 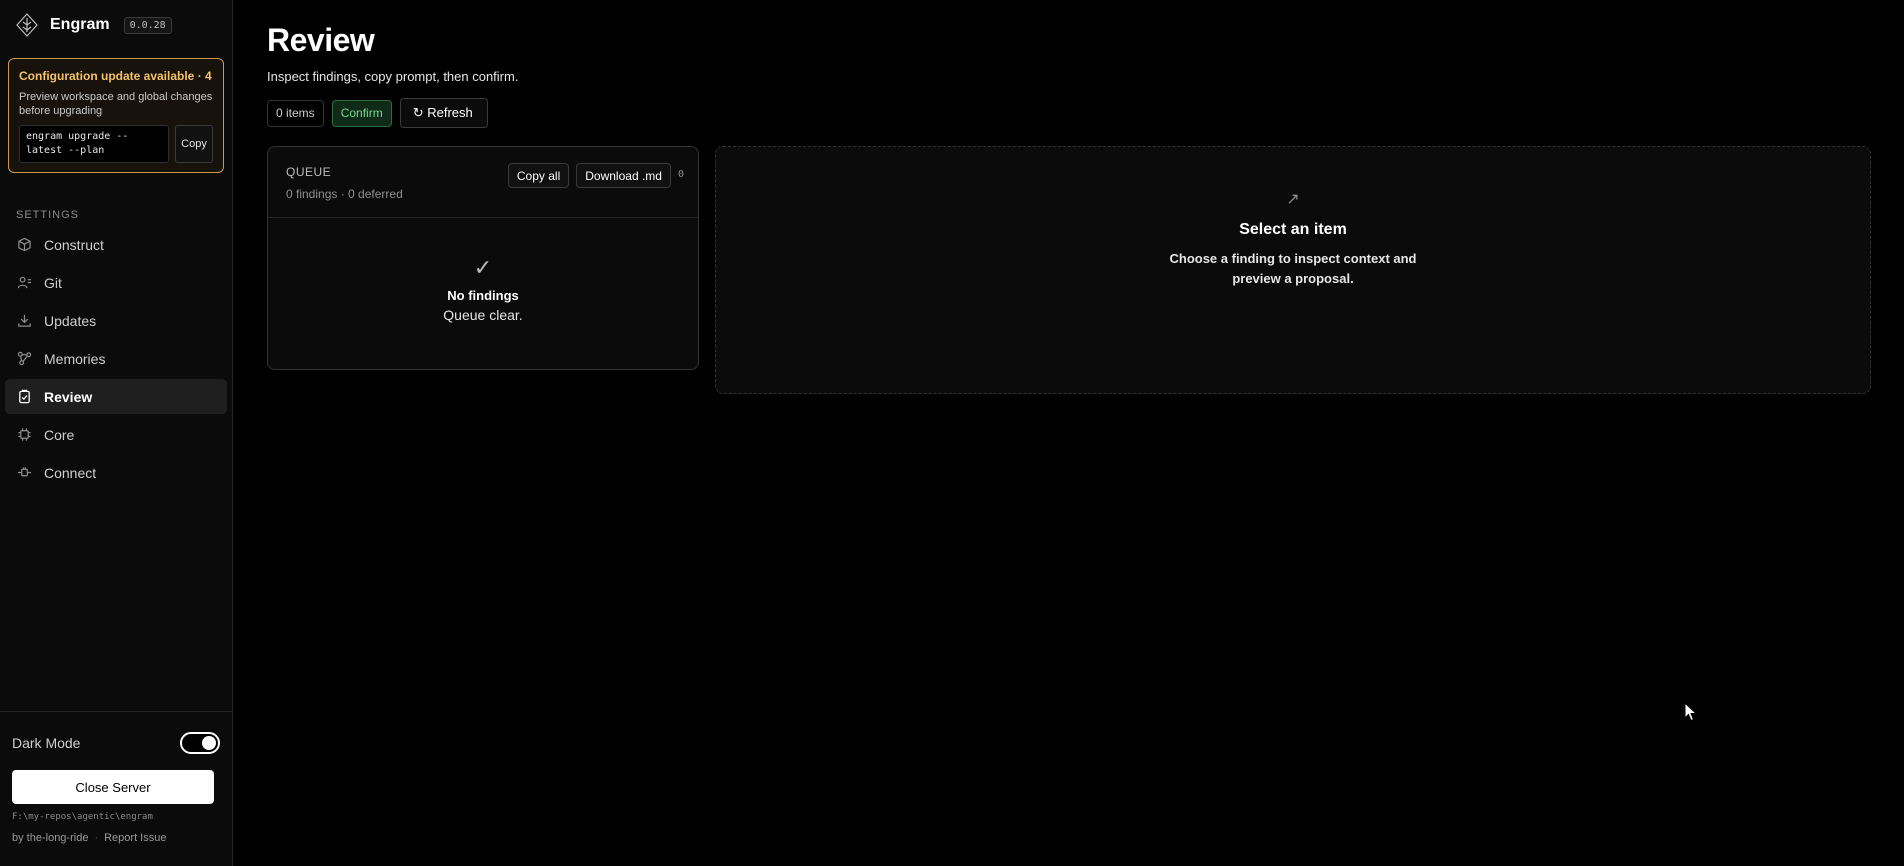 I want to click on sidebar-item-label: Review, so click(x=68, y=396).